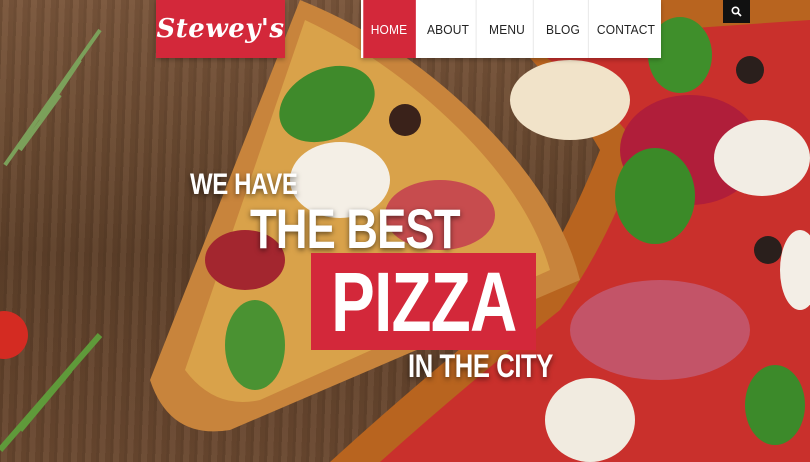 Image resolution: width=810 pixels, height=462 pixels. What do you see at coordinates (355, 228) in the screenshot?
I see `hero-line-the-best: THE BEST` at bounding box center [355, 228].